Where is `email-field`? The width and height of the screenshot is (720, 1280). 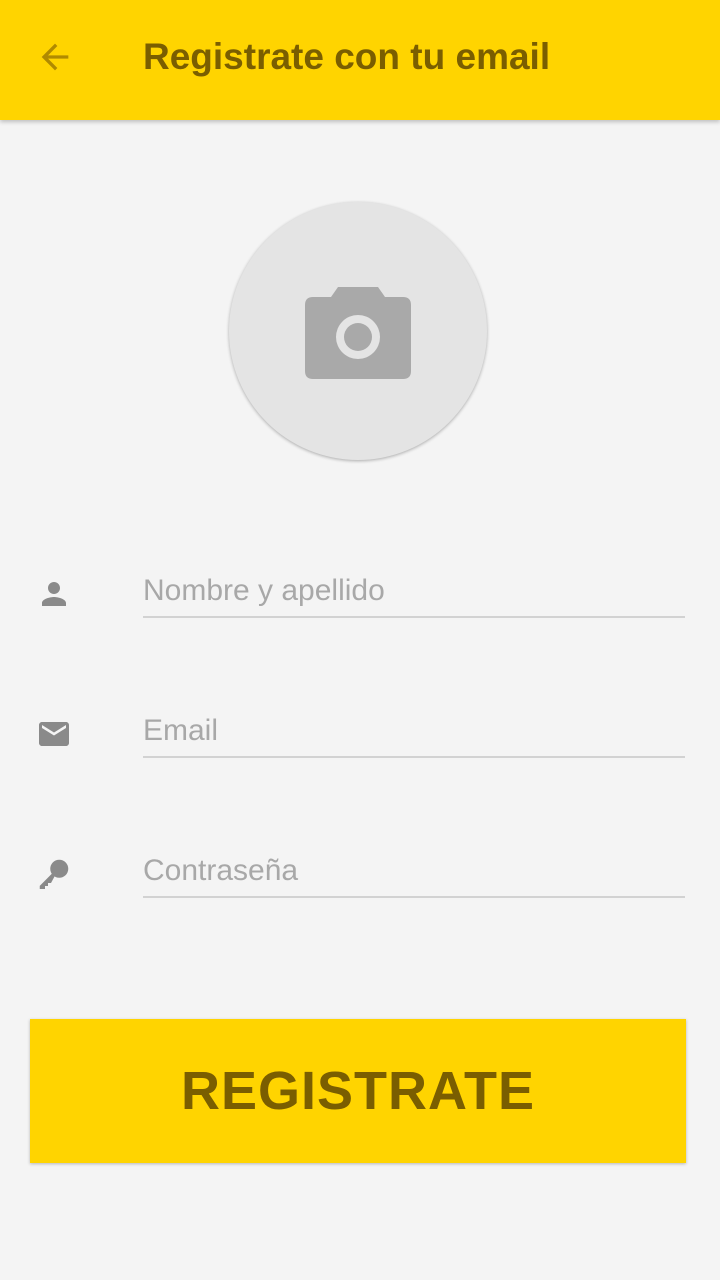
email-field is located at coordinates (414, 732).